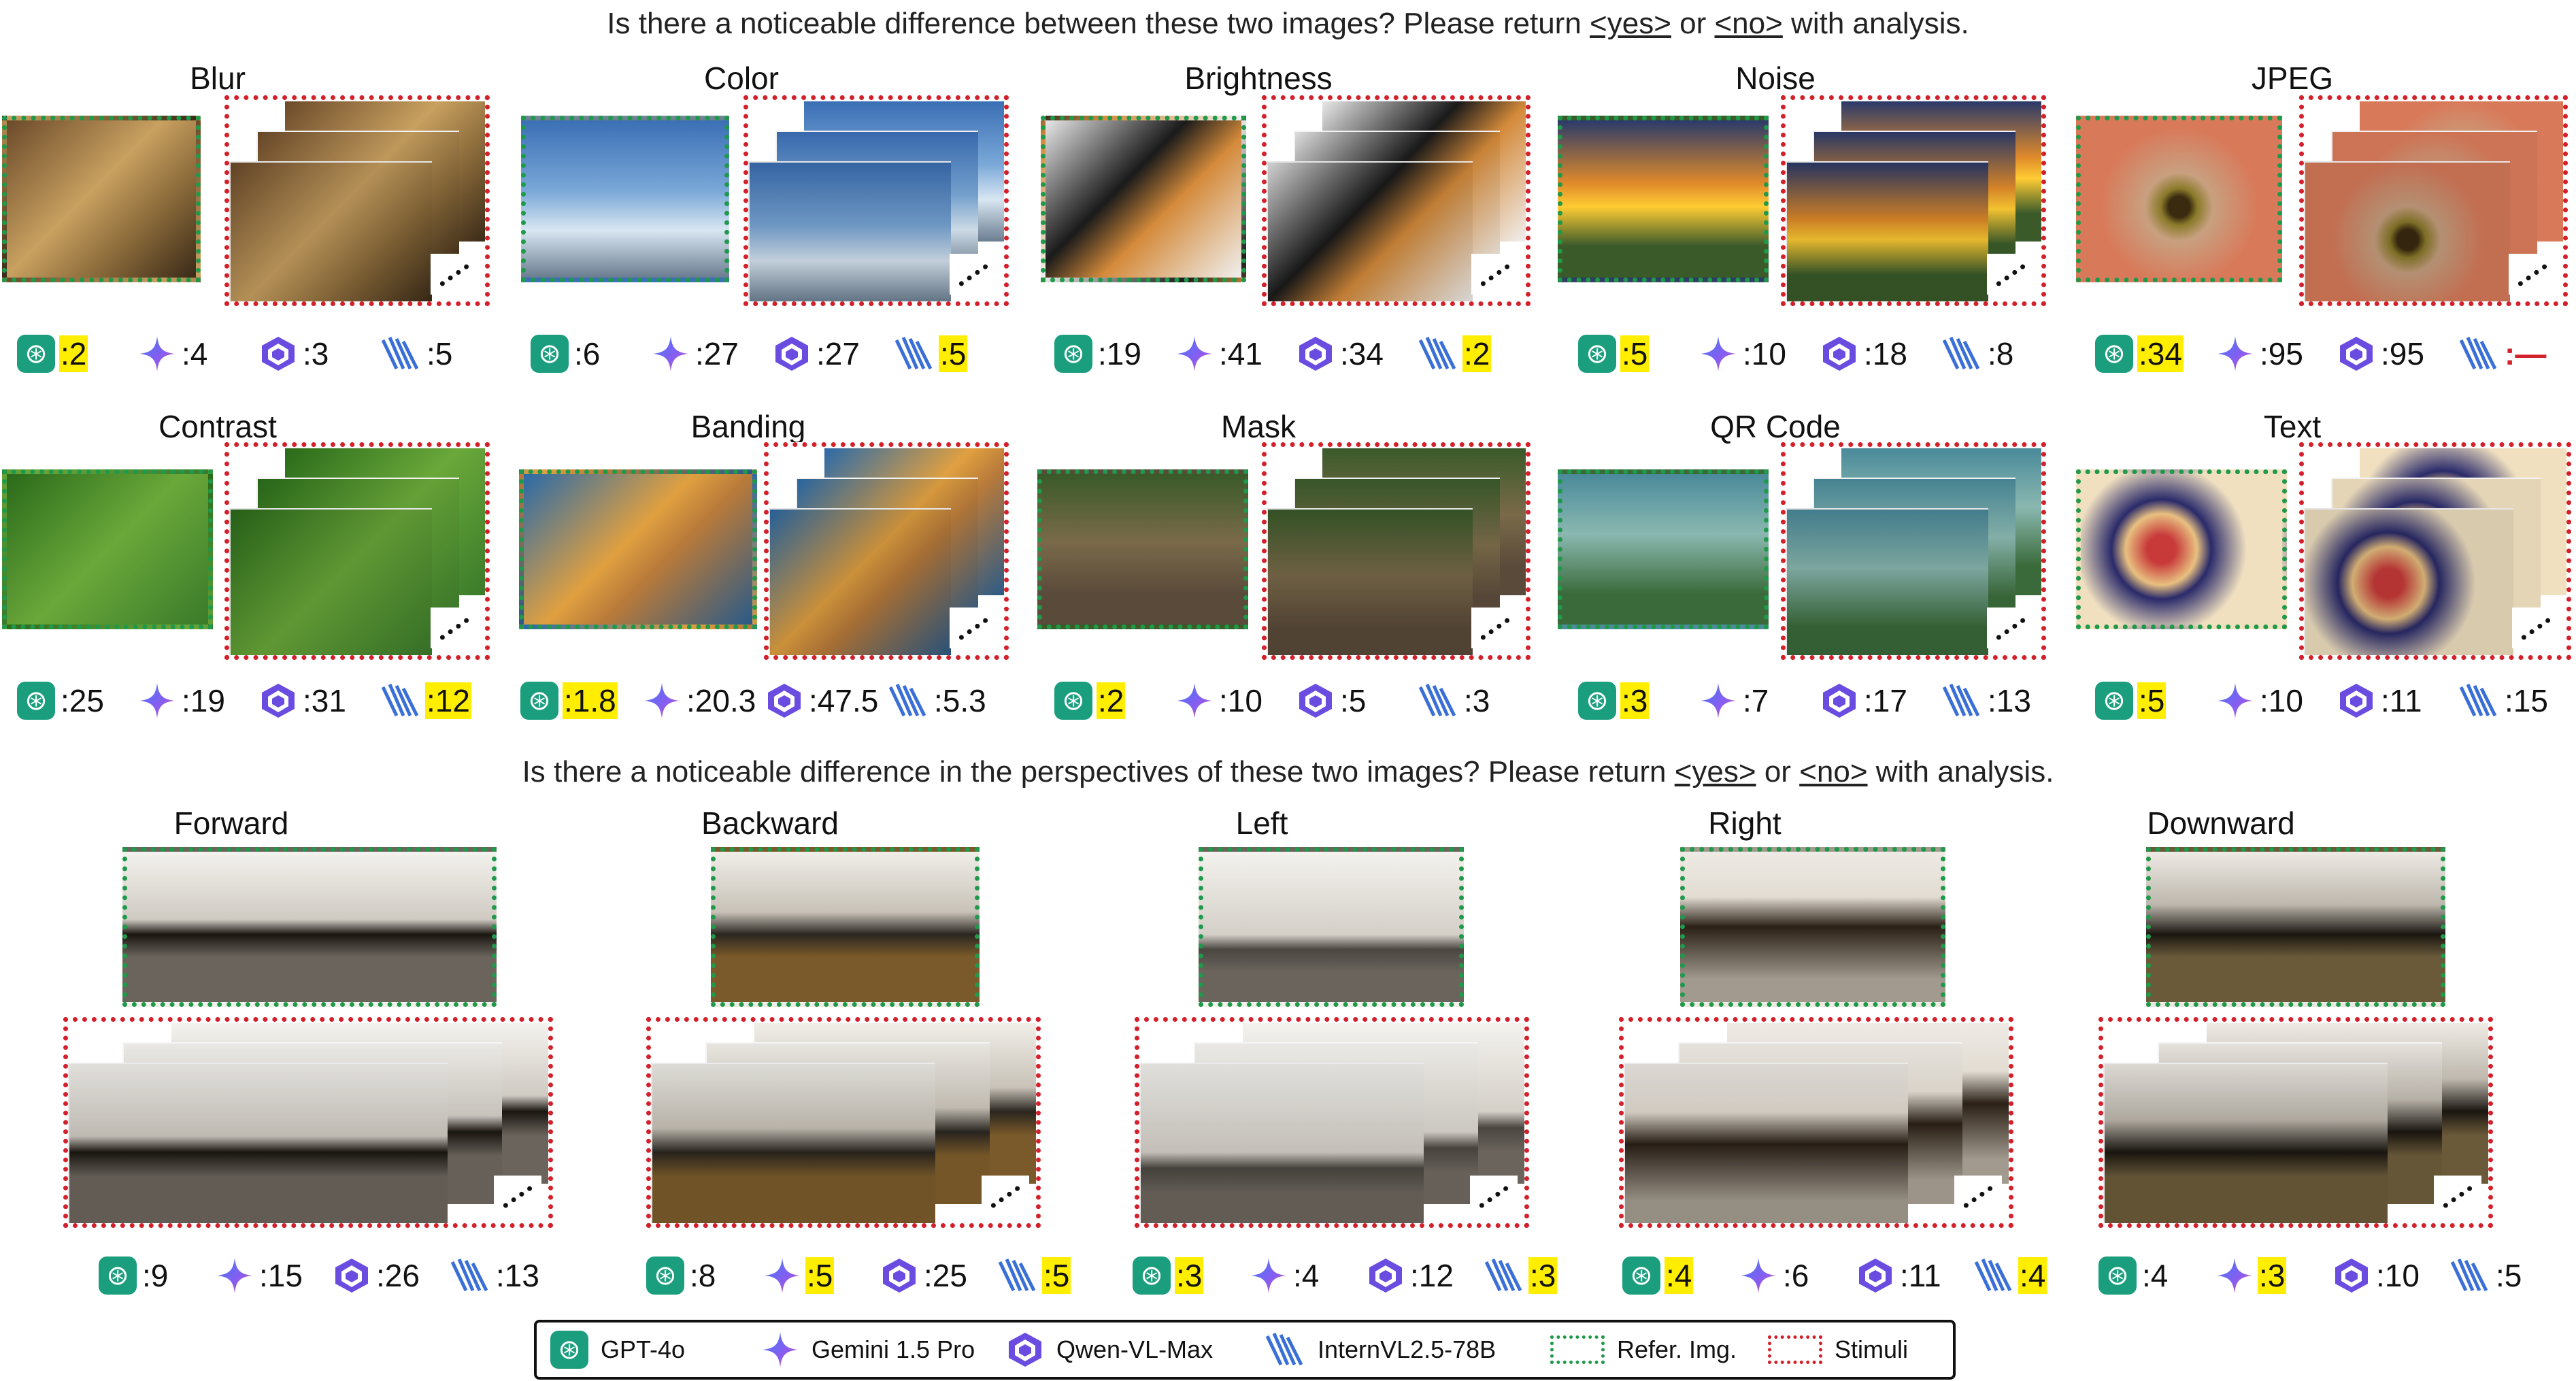  I want to click on score-item: :7, so click(1734, 701).